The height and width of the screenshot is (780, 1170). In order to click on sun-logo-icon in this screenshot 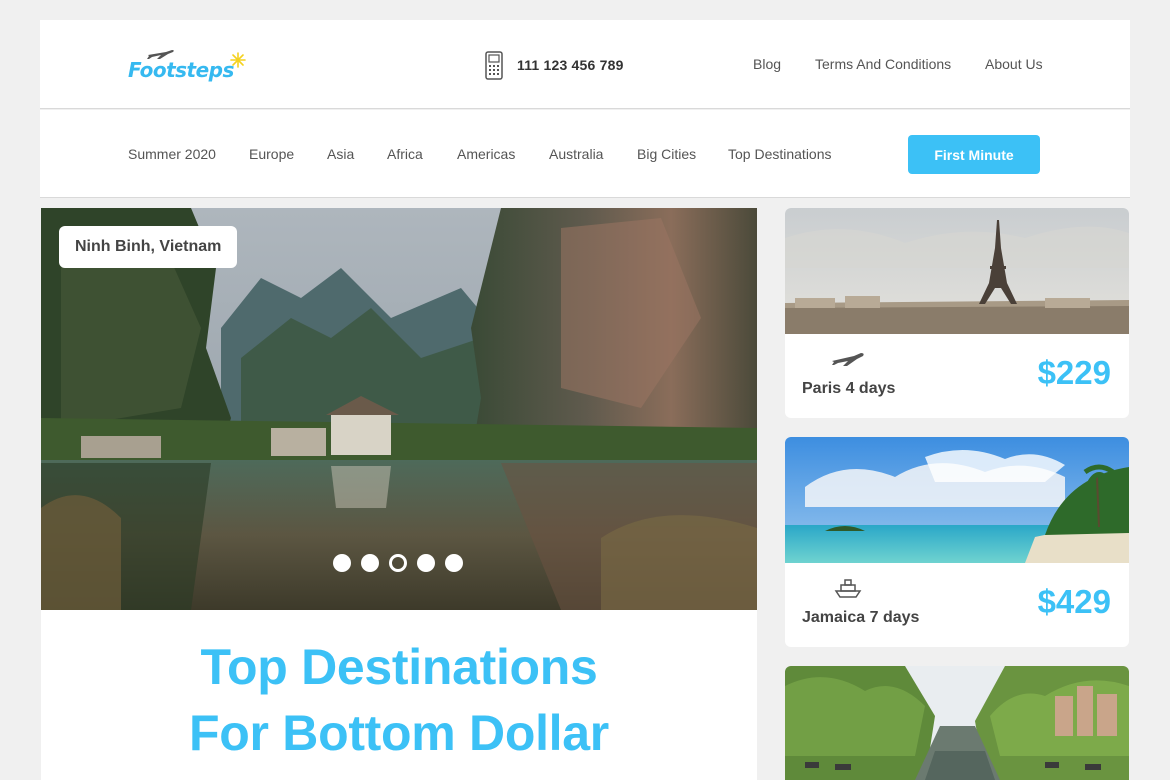, I will do `click(238, 60)`.